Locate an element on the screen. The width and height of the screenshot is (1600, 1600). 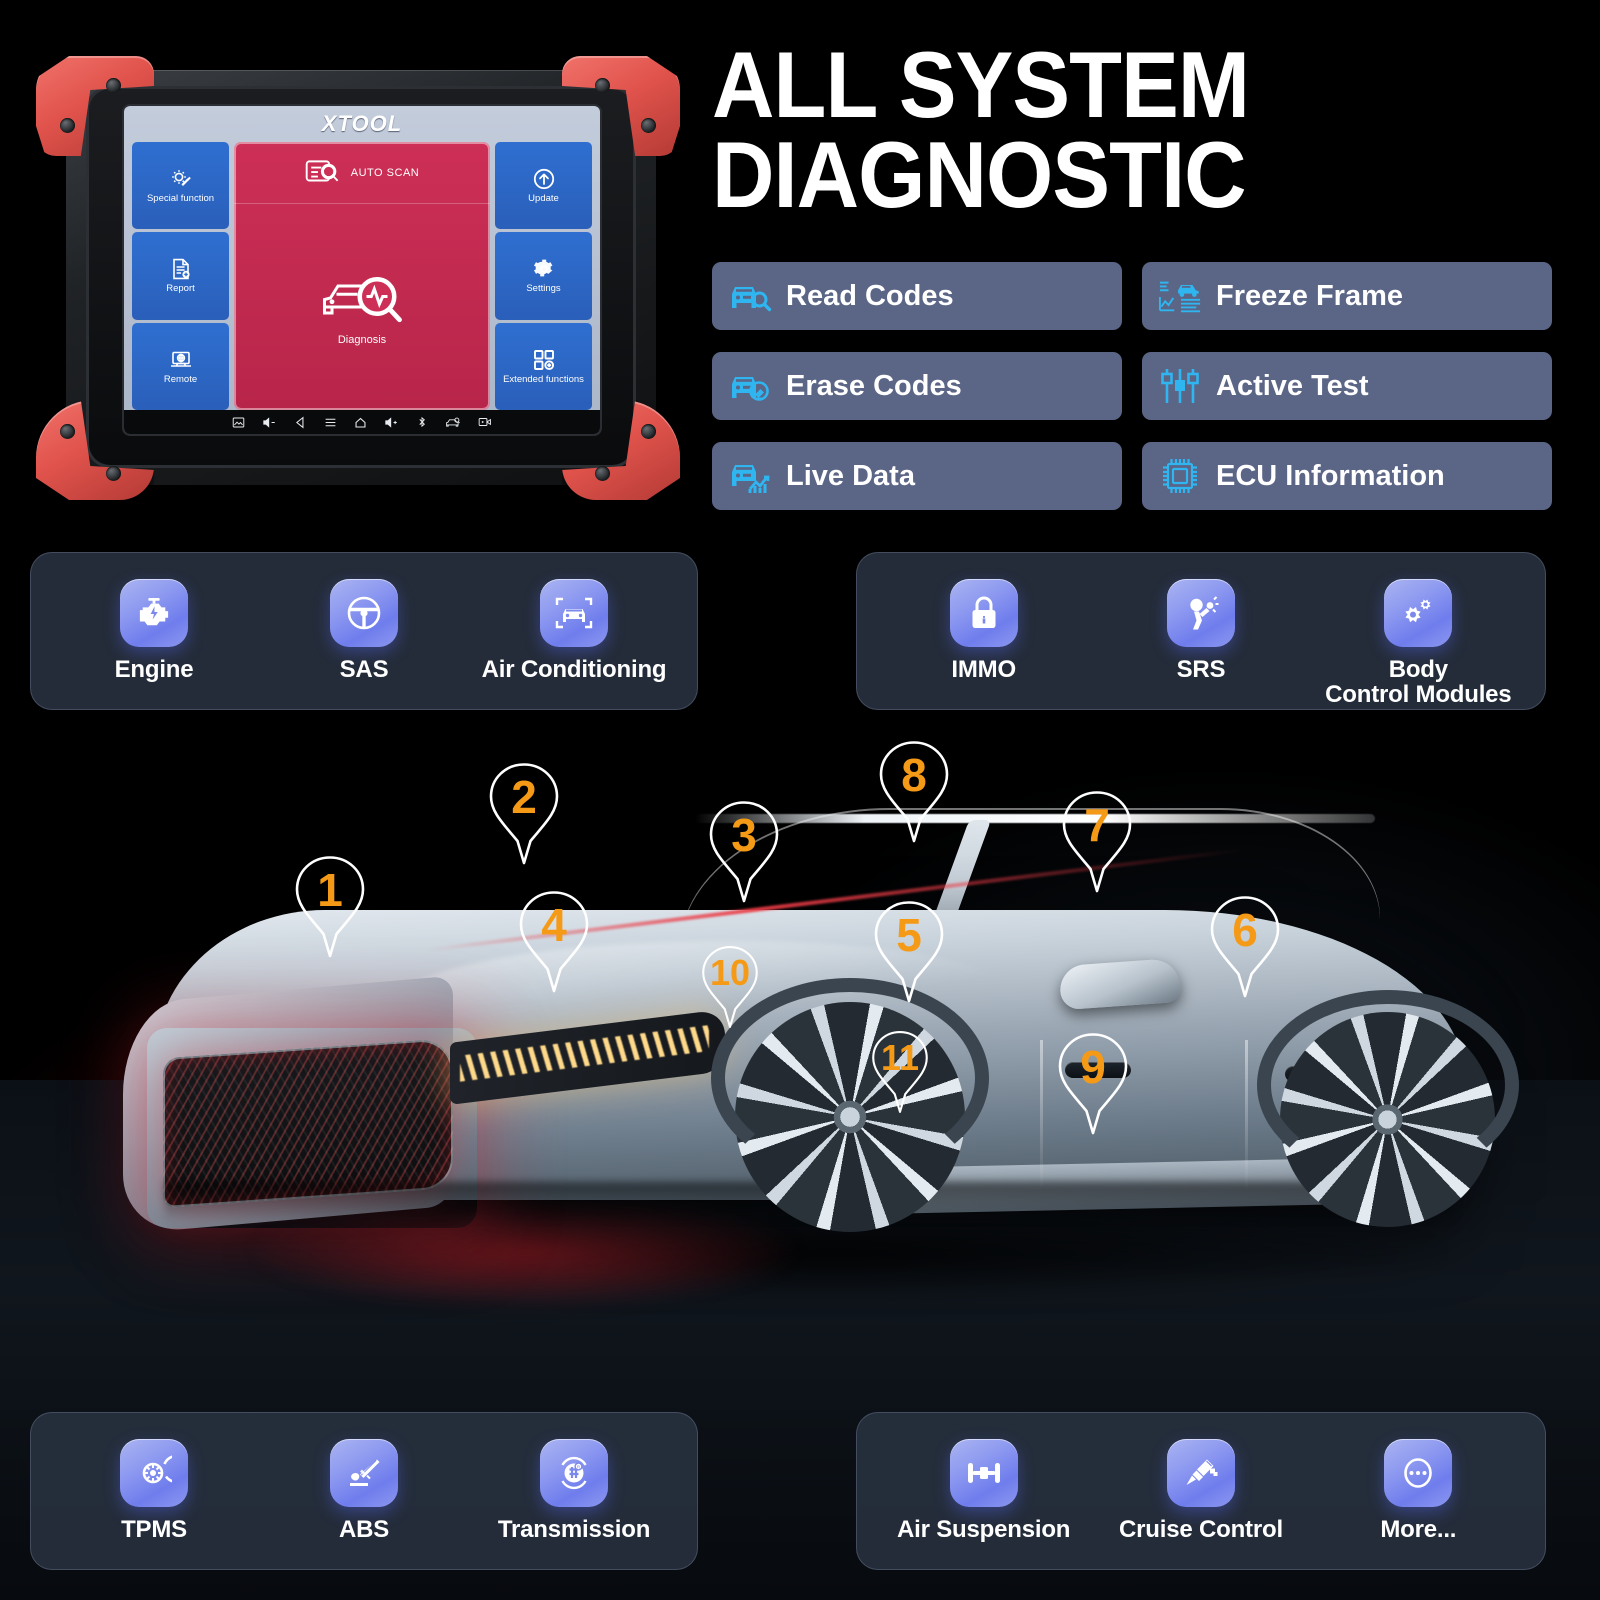
function-label: Body Control Modules is located at coordinates (1418, 682).